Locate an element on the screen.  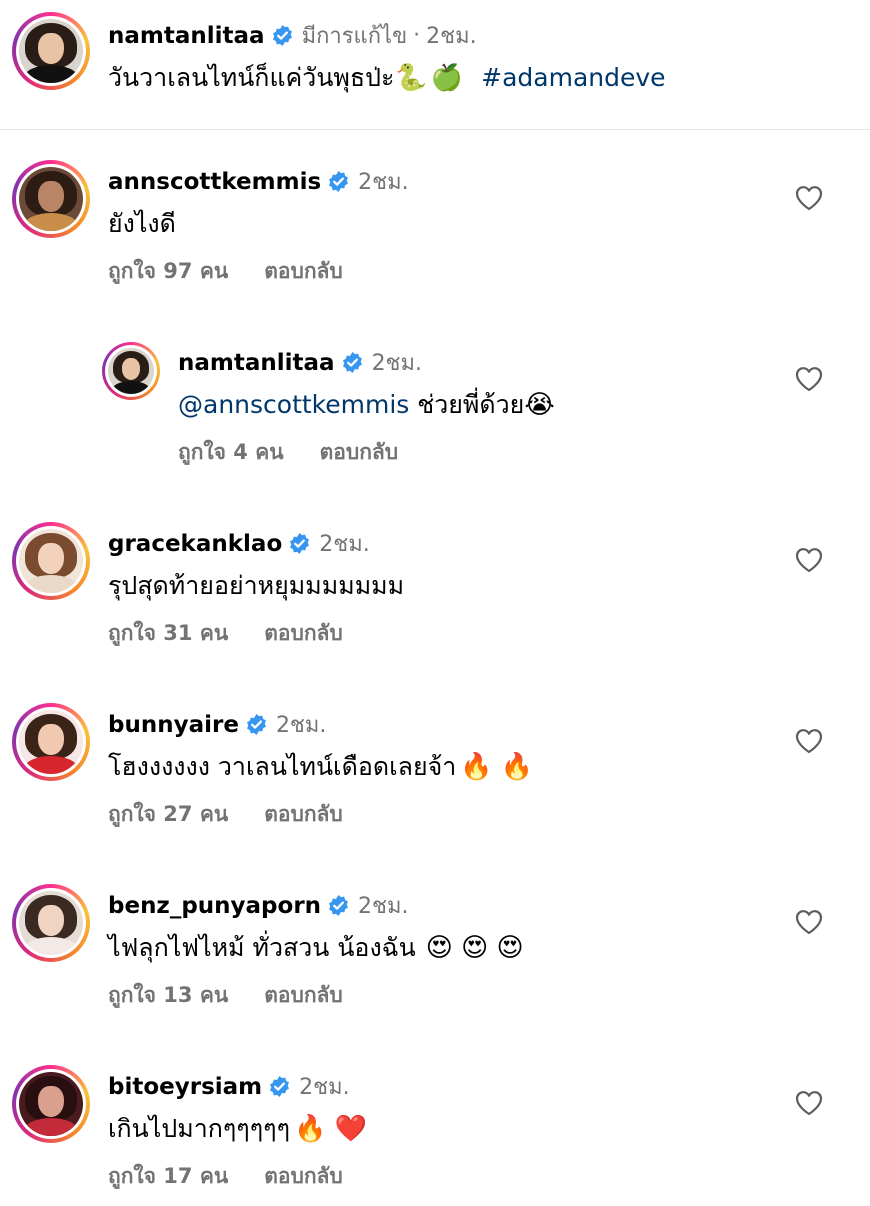
comment-text: เกินไปมากๆๆๆๆๆ 🔥 ❤️ is located at coordinates (237, 1129).